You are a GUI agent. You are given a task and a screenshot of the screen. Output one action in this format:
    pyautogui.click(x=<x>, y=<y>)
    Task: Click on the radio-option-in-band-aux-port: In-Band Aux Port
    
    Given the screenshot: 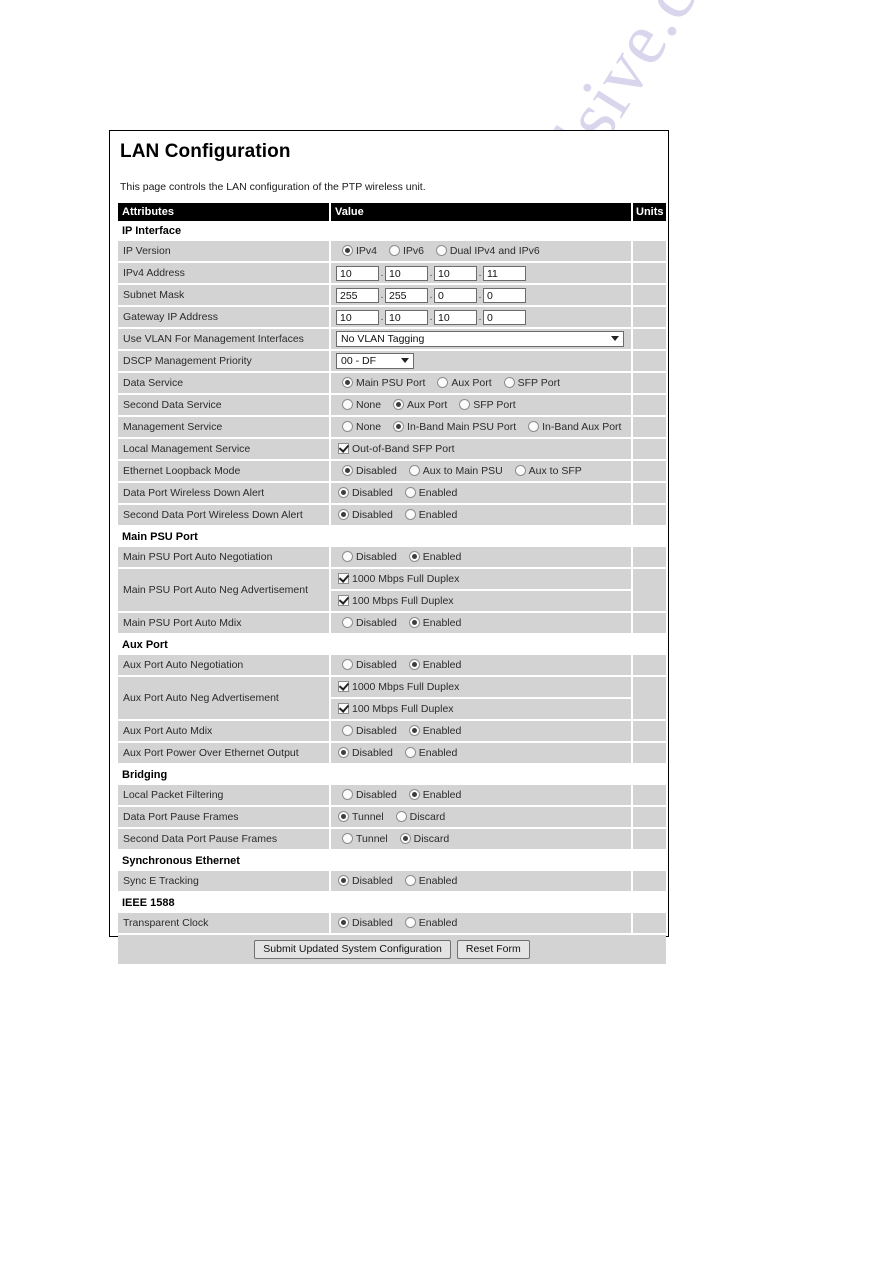 What is the action you would take?
    pyautogui.click(x=574, y=427)
    